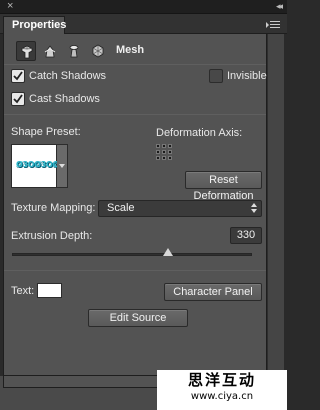 The width and height of the screenshot is (320, 410). Describe the element at coordinates (34, 25) in the screenshot. I see `tab-properties: Properties` at that location.